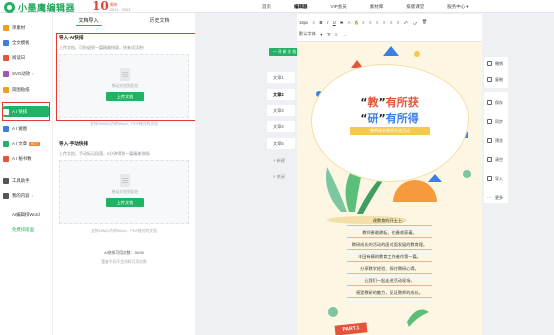  Describe the element at coordinates (26, 27) in the screenshot. I see `sidebar-item-single-material: 单素材` at that location.